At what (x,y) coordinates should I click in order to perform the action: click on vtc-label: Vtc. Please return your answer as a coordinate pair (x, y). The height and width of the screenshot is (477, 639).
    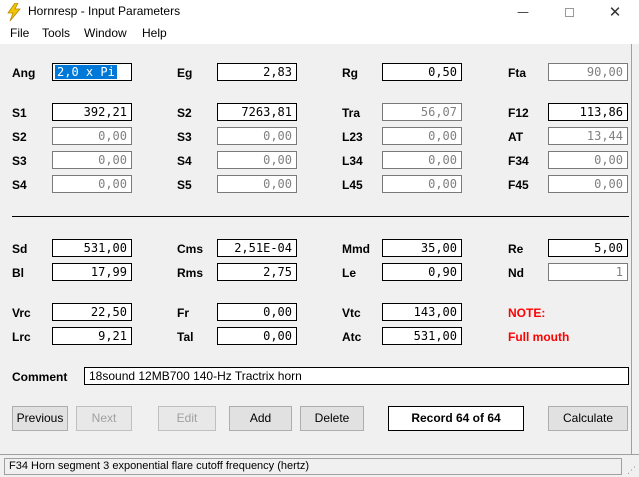
    Looking at the image, I should click on (351, 313).